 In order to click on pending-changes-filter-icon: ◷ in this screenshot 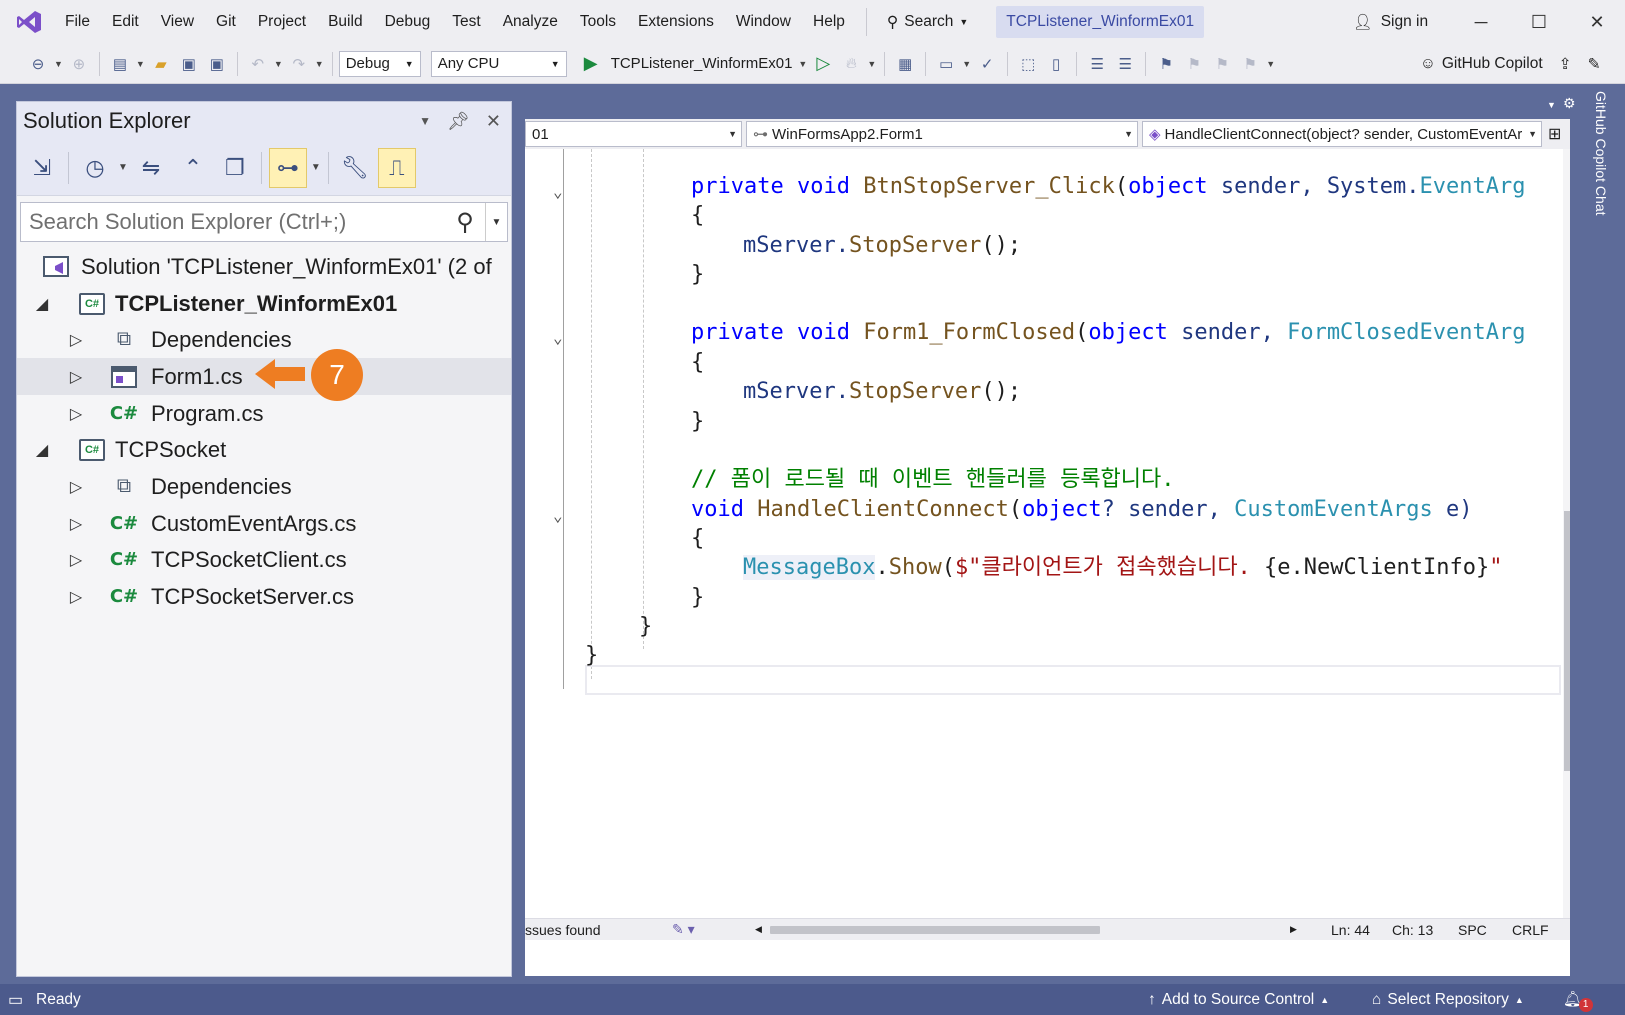, I will do `click(95, 168)`.